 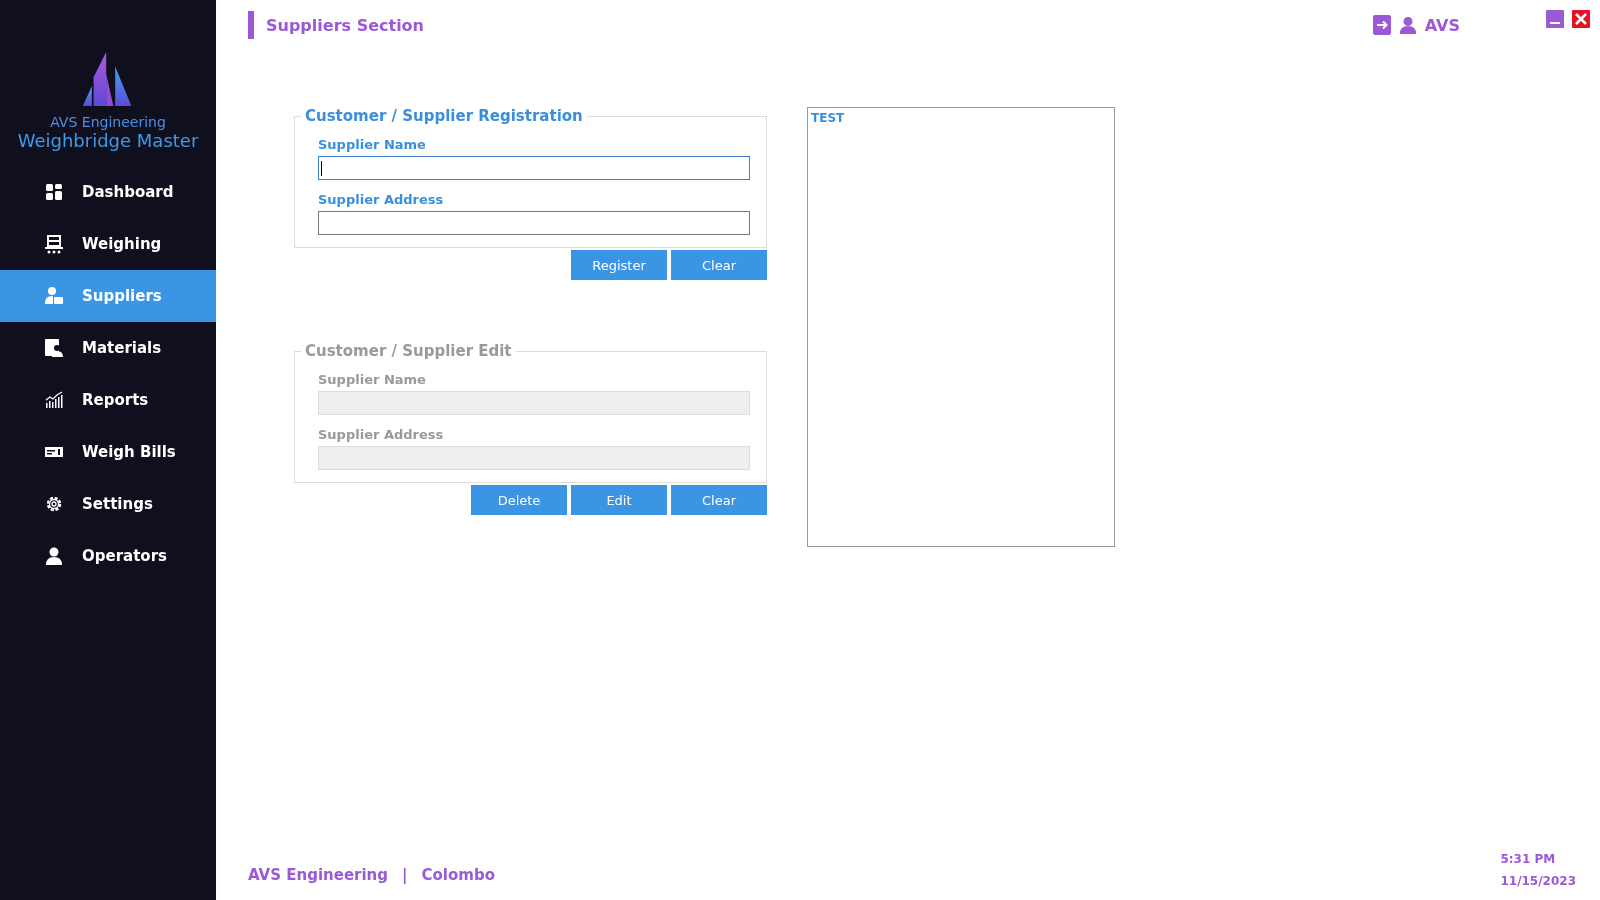 What do you see at coordinates (318, 875) in the screenshot?
I see `footer-company: AVS Engineering` at bounding box center [318, 875].